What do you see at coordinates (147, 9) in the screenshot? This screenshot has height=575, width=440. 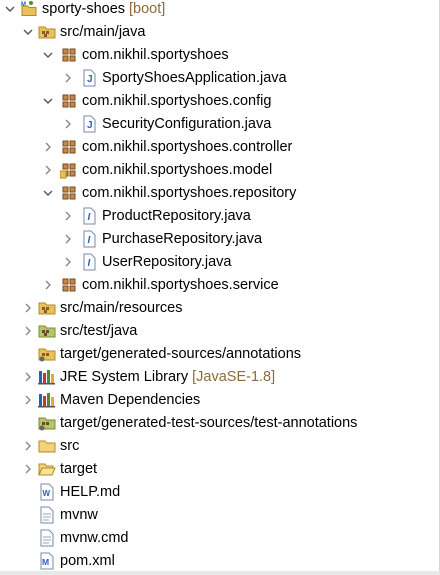 I see `tree-item-decoration: [boot]` at bounding box center [147, 9].